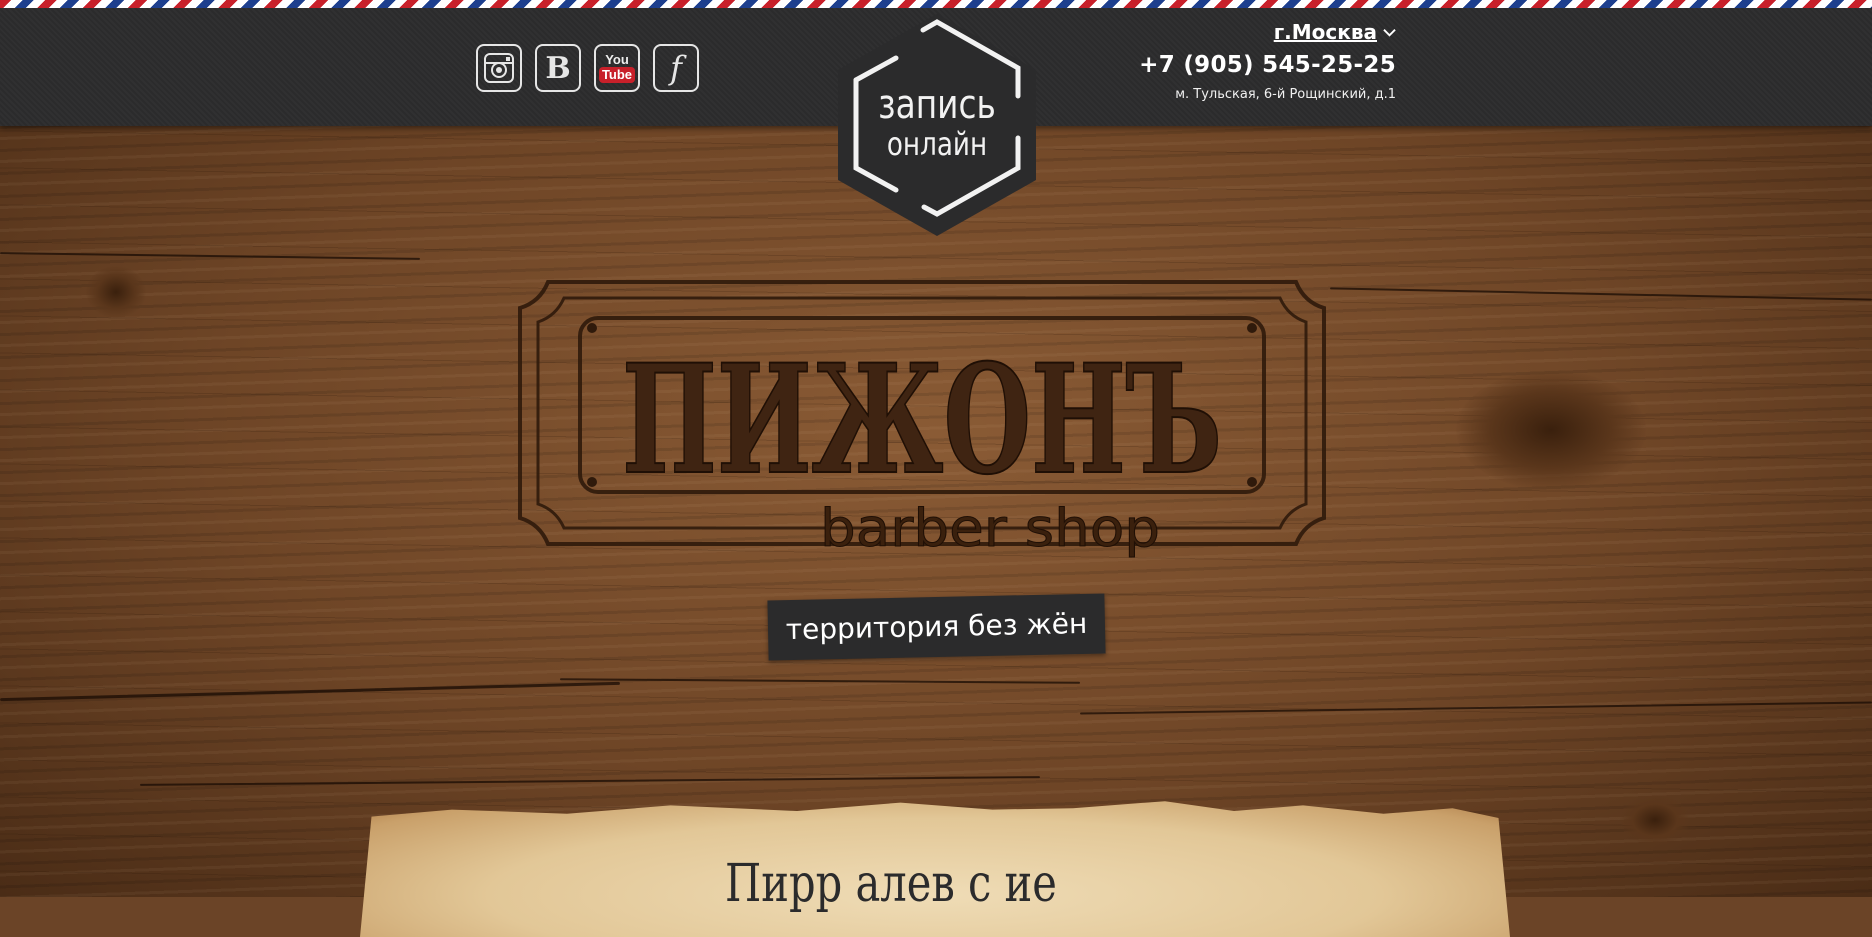 The image size is (1872, 937). Describe the element at coordinates (936, 627) in the screenshot. I see `tagline-badge: территория без жён` at that location.